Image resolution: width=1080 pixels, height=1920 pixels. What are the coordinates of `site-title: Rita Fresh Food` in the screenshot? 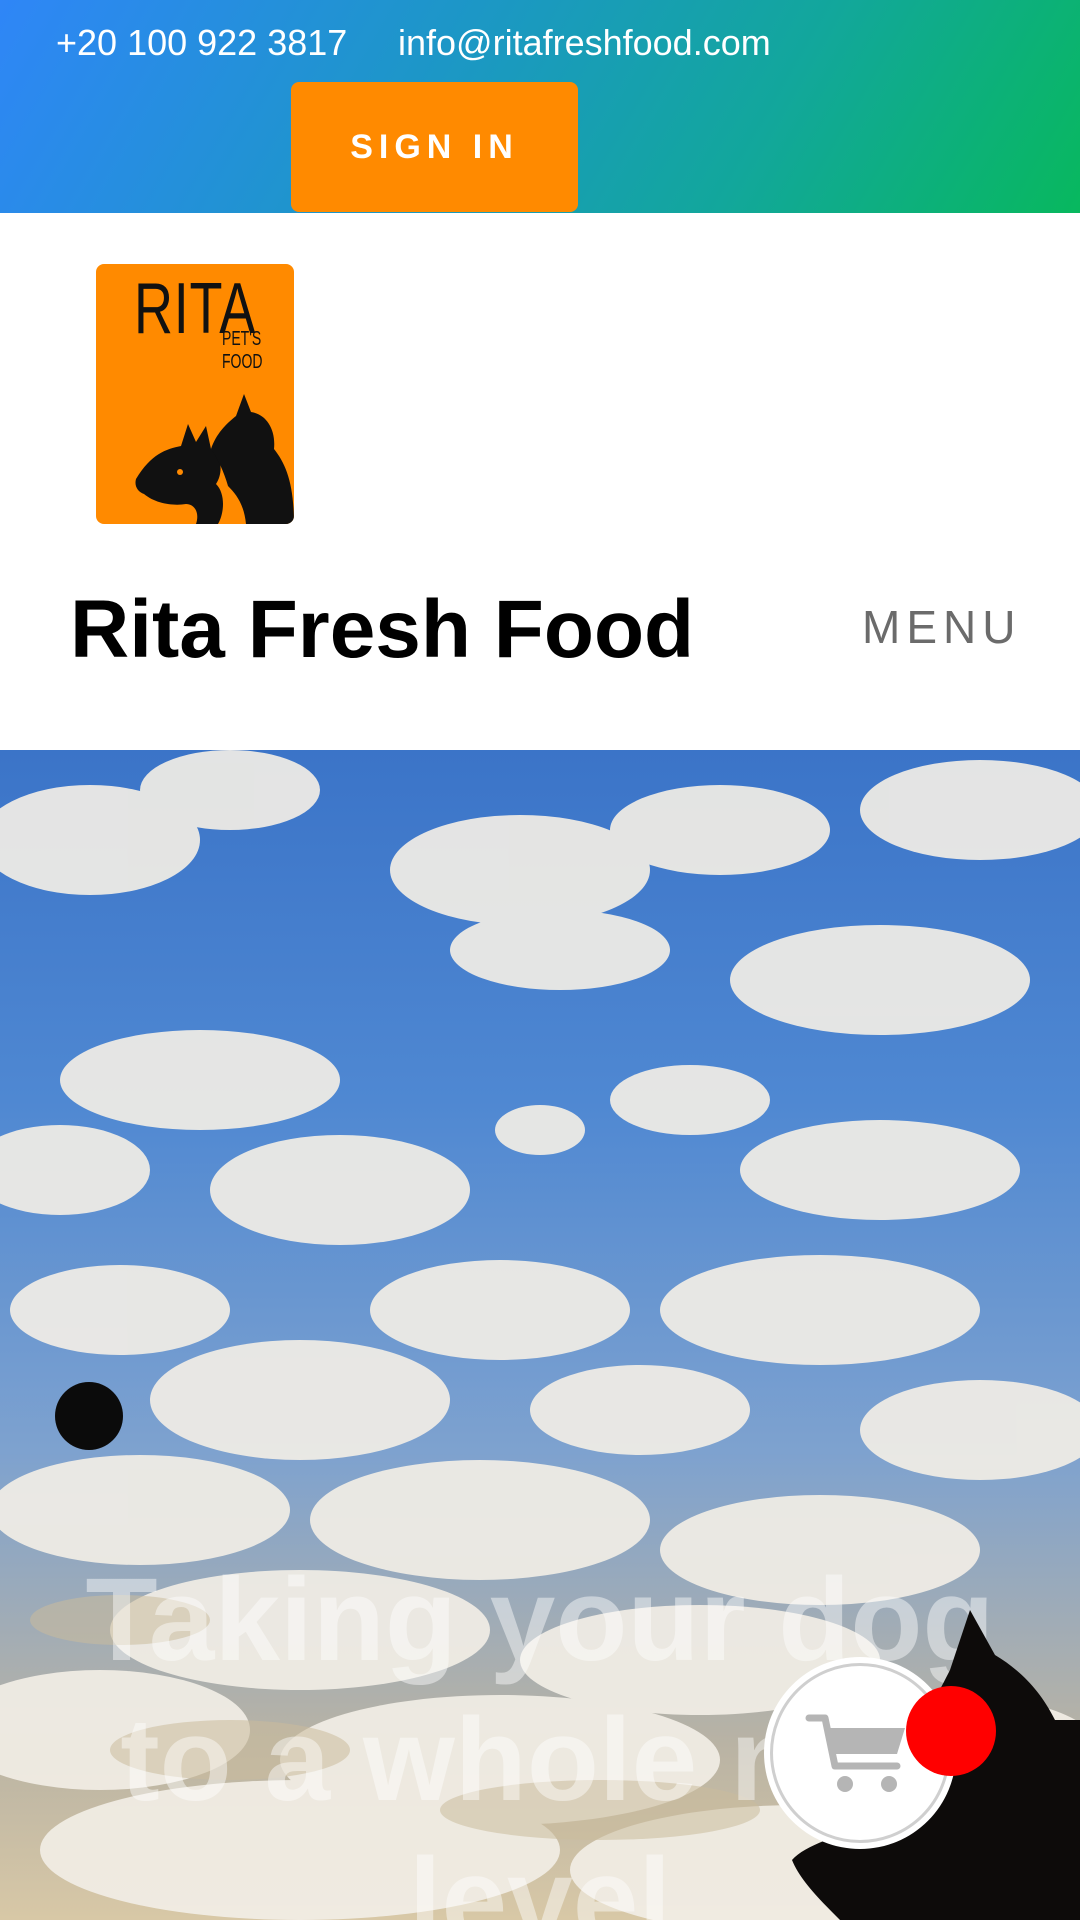 It's located at (382, 630).